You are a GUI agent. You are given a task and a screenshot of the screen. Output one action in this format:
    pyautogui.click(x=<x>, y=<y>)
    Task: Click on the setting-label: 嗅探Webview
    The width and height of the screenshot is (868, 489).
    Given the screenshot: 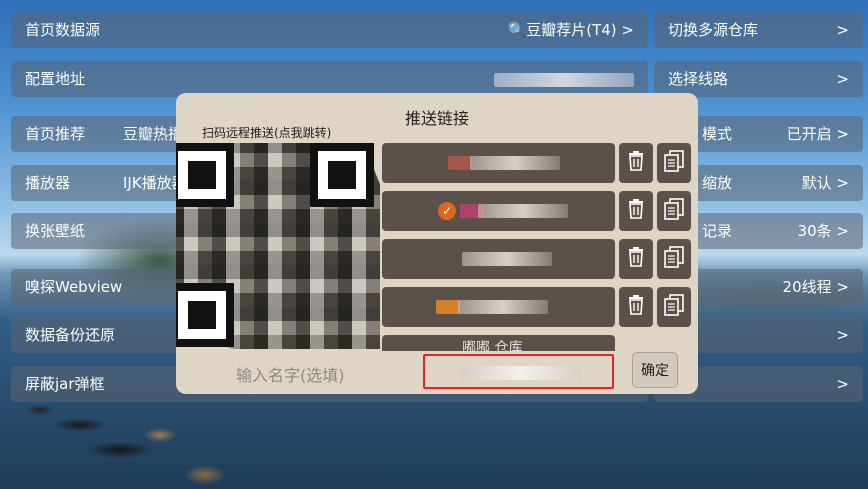 What is the action you would take?
    pyautogui.click(x=74, y=287)
    